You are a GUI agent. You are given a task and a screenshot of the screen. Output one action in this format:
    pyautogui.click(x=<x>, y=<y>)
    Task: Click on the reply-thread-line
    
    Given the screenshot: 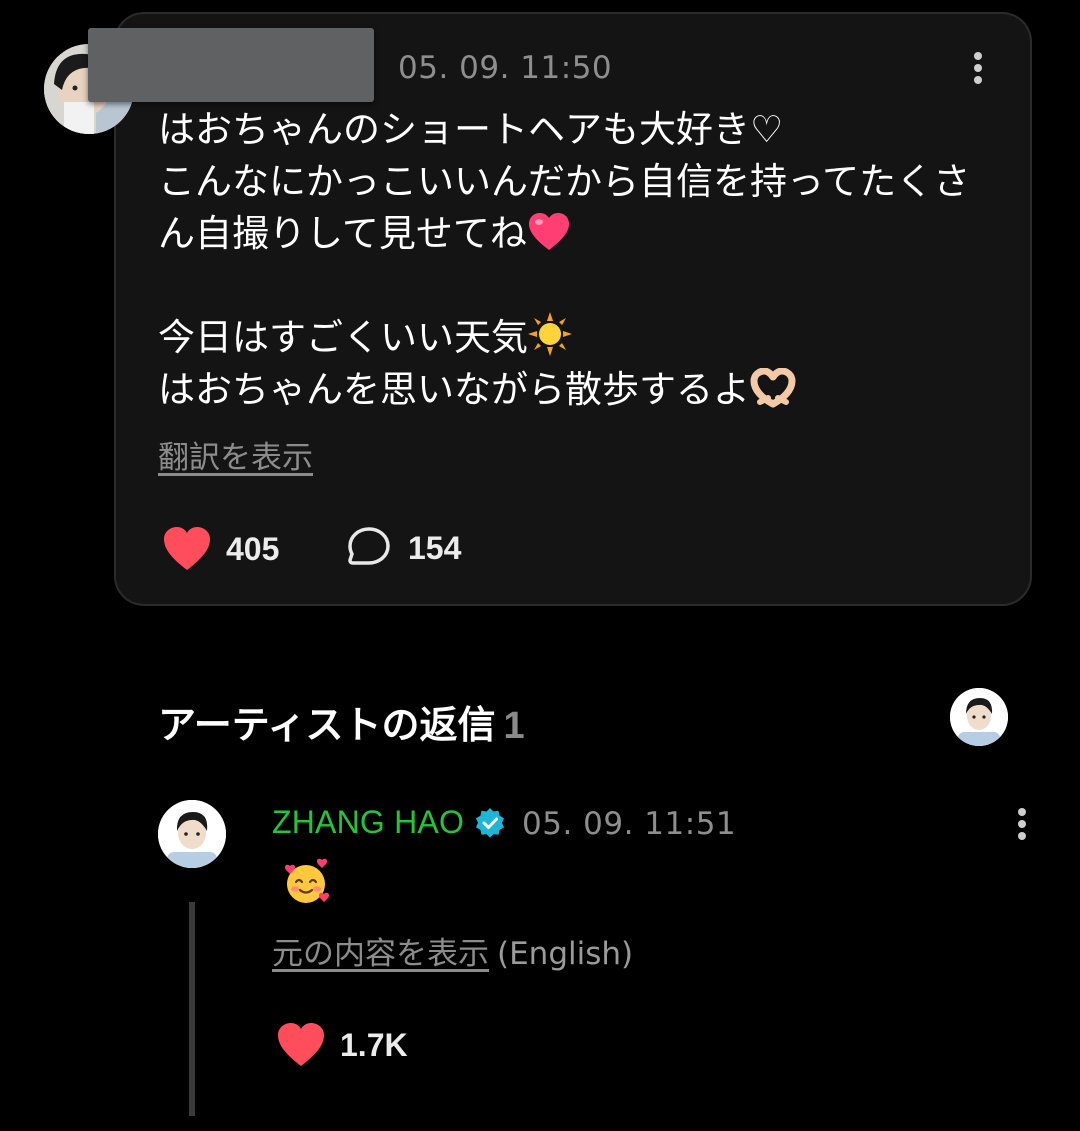 What is the action you would take?
    pyautogui.click(x=192, y=1009)
    